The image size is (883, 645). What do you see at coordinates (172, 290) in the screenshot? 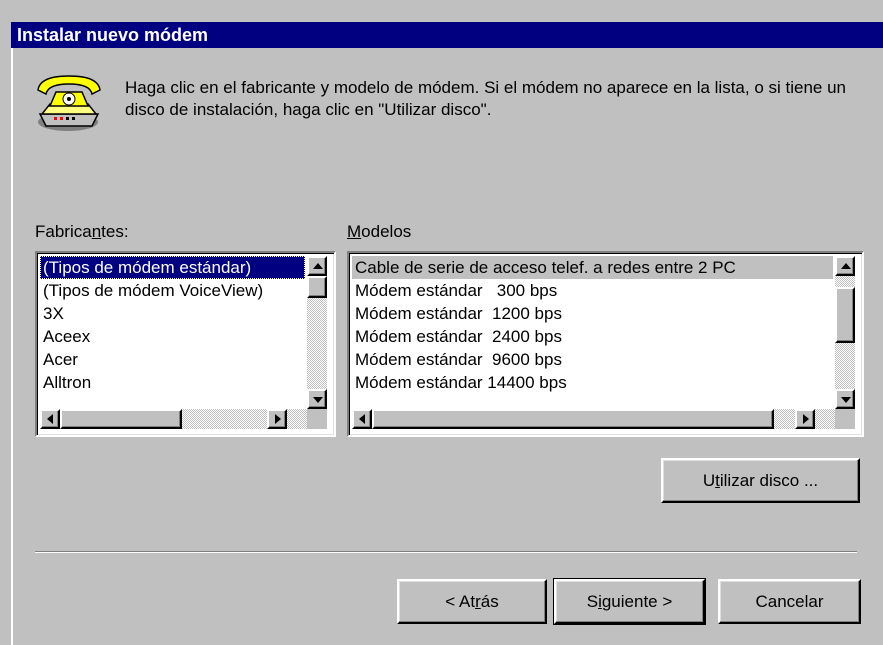
I see `list-item-manufacturer: (Tipos de módem VoiceView)` at bounding box center [172, 290].